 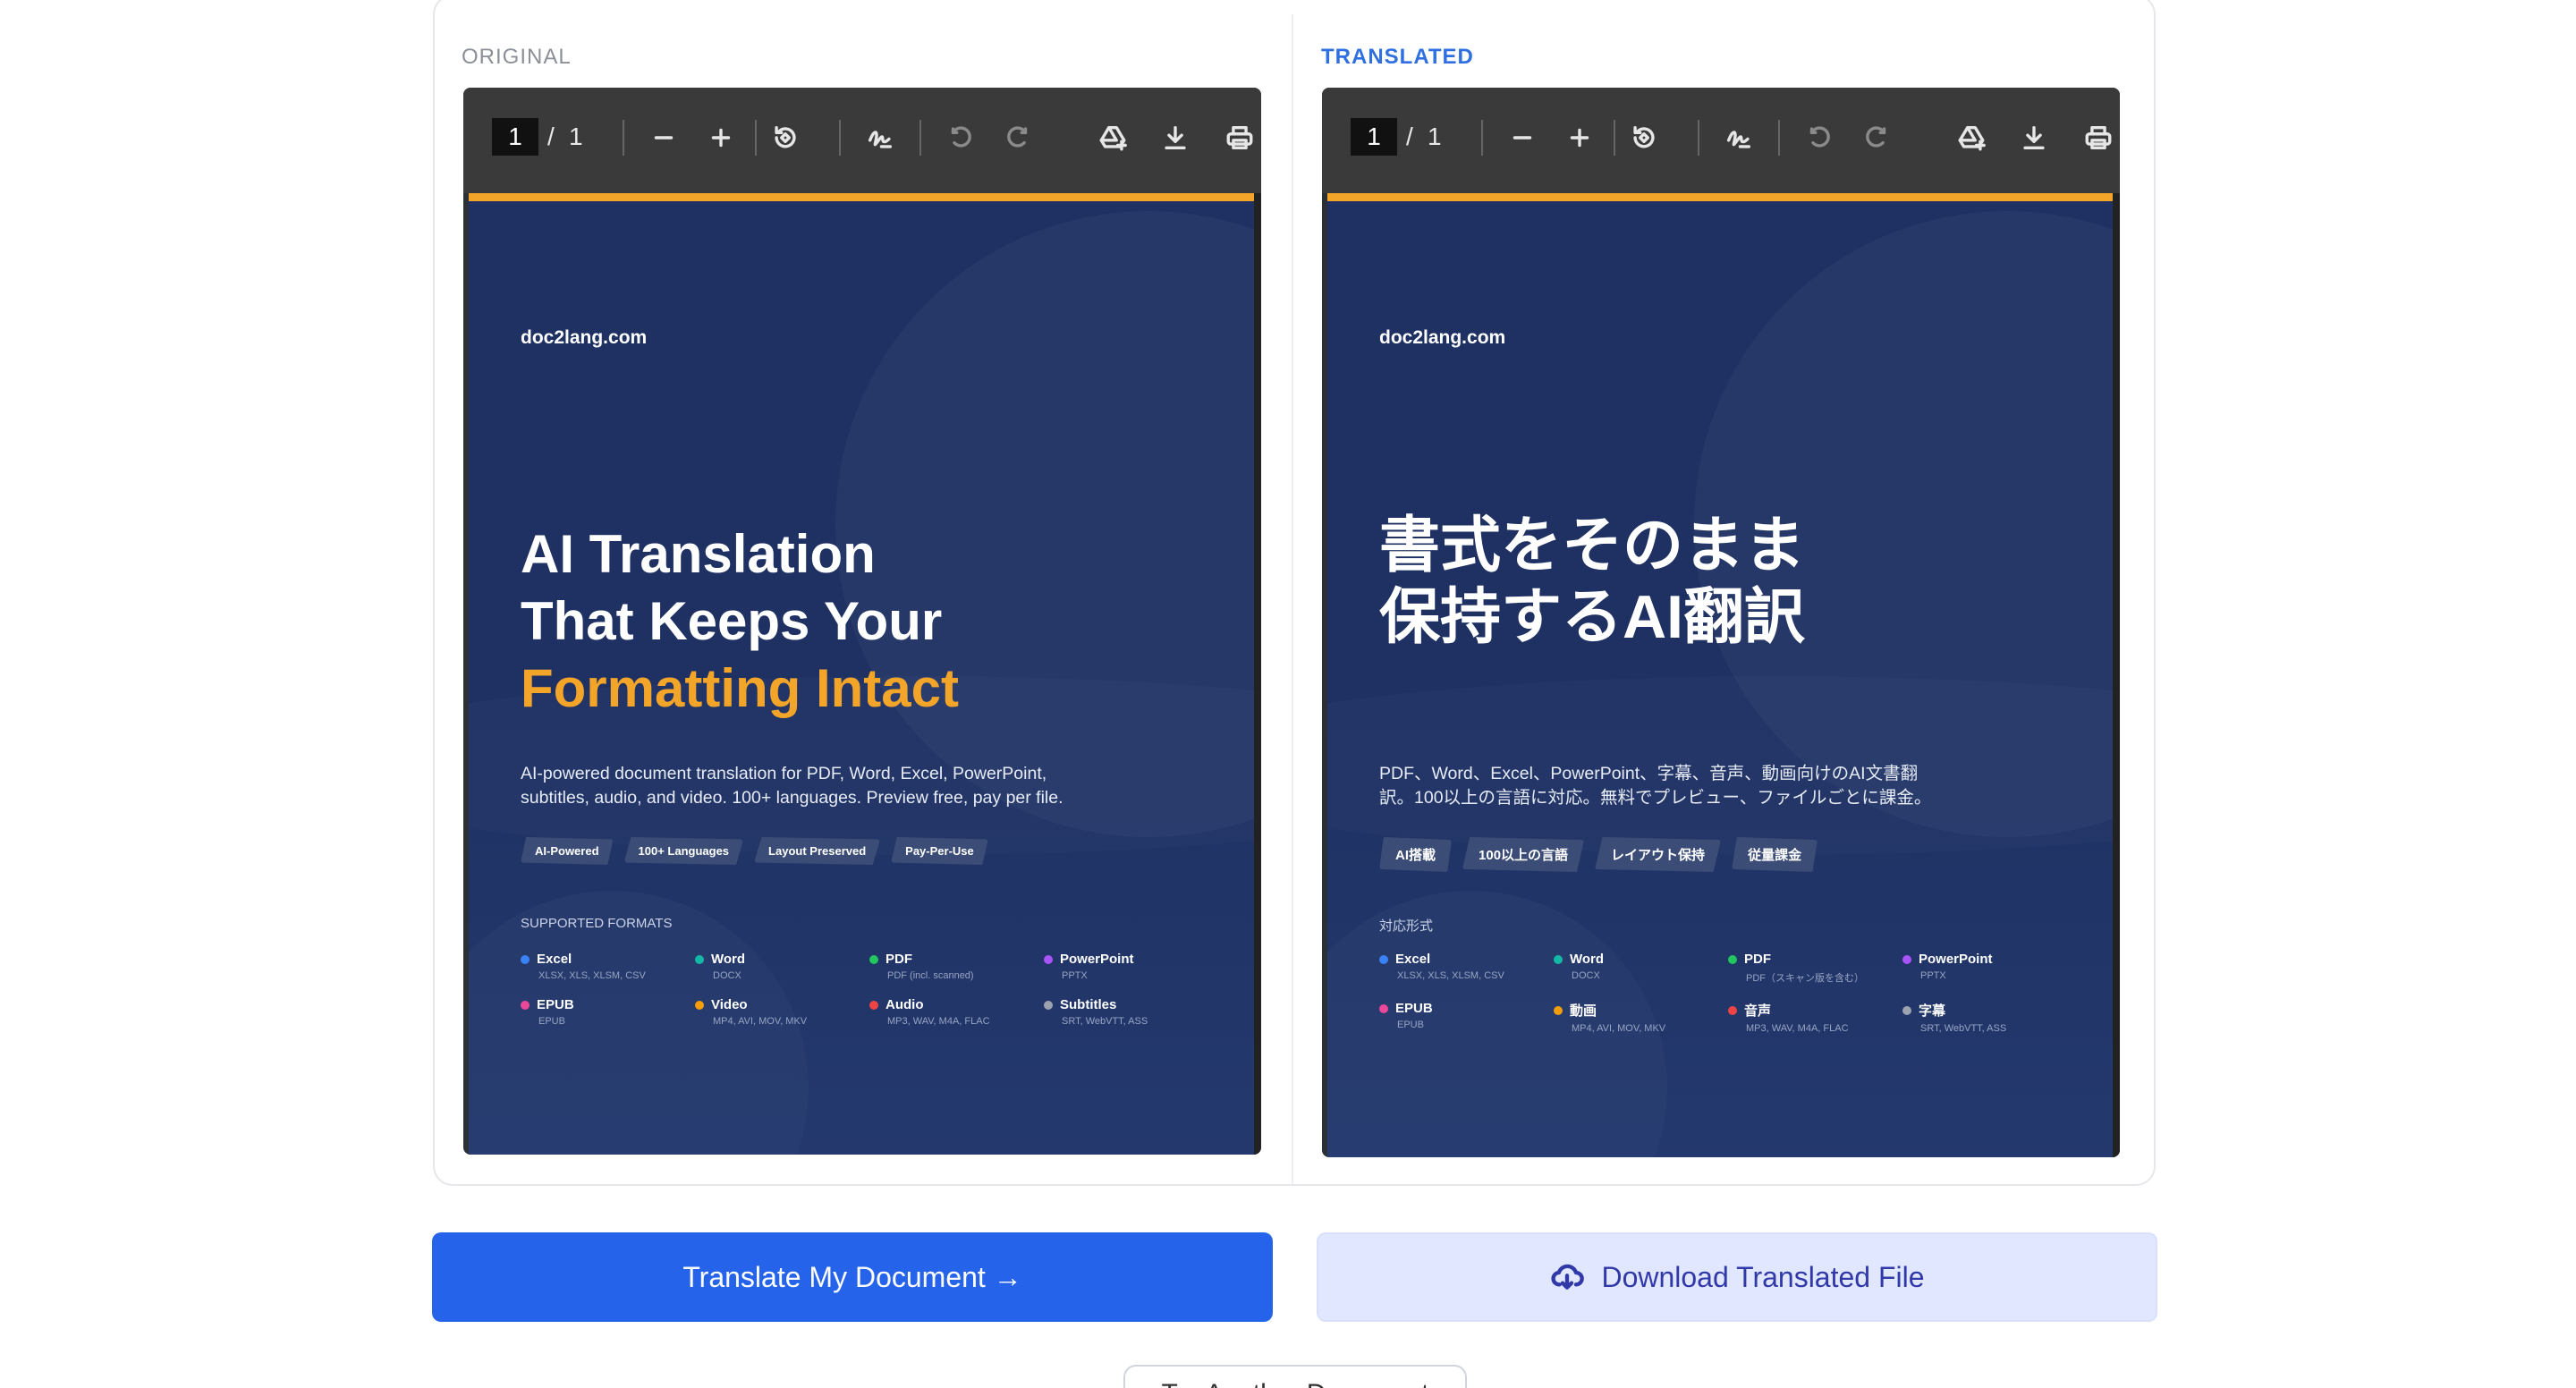 I want to click on feature-chip: 100以上の言語, so click(x=1523, y=855).